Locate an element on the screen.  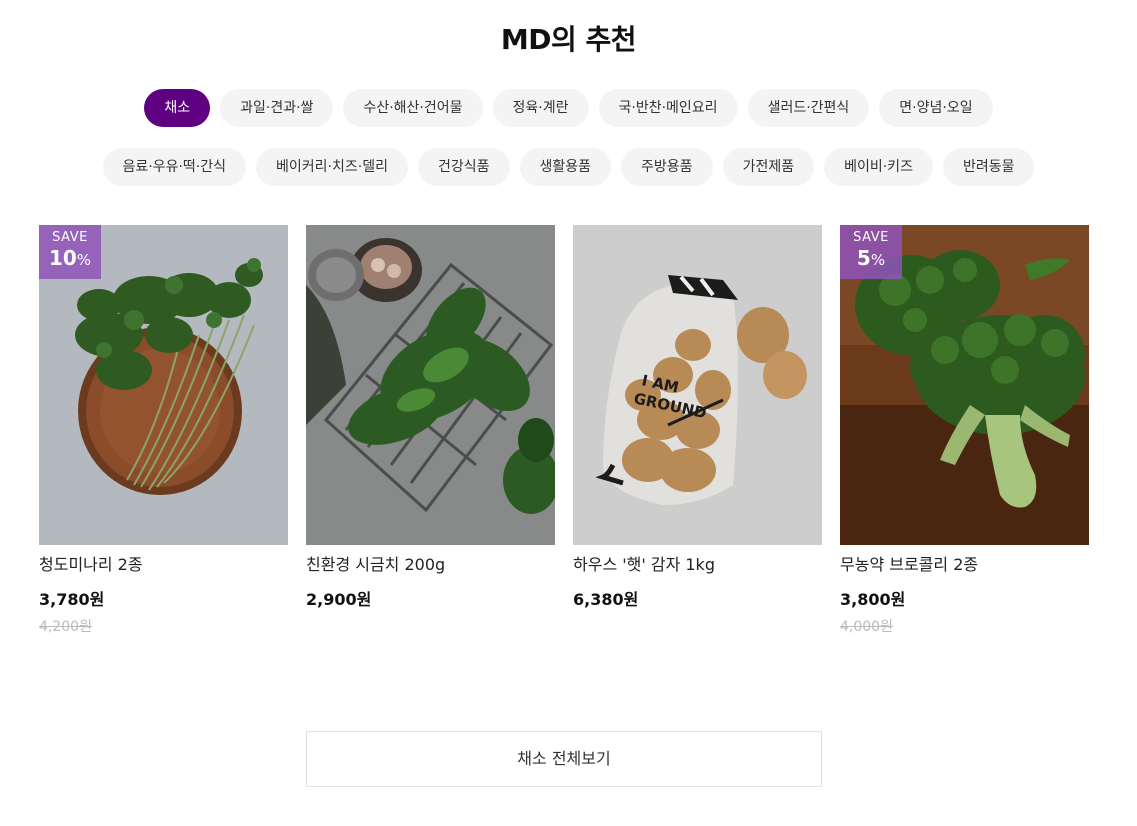
product-thumbnail: SAVE 5% is located at coordinates (964, 385).